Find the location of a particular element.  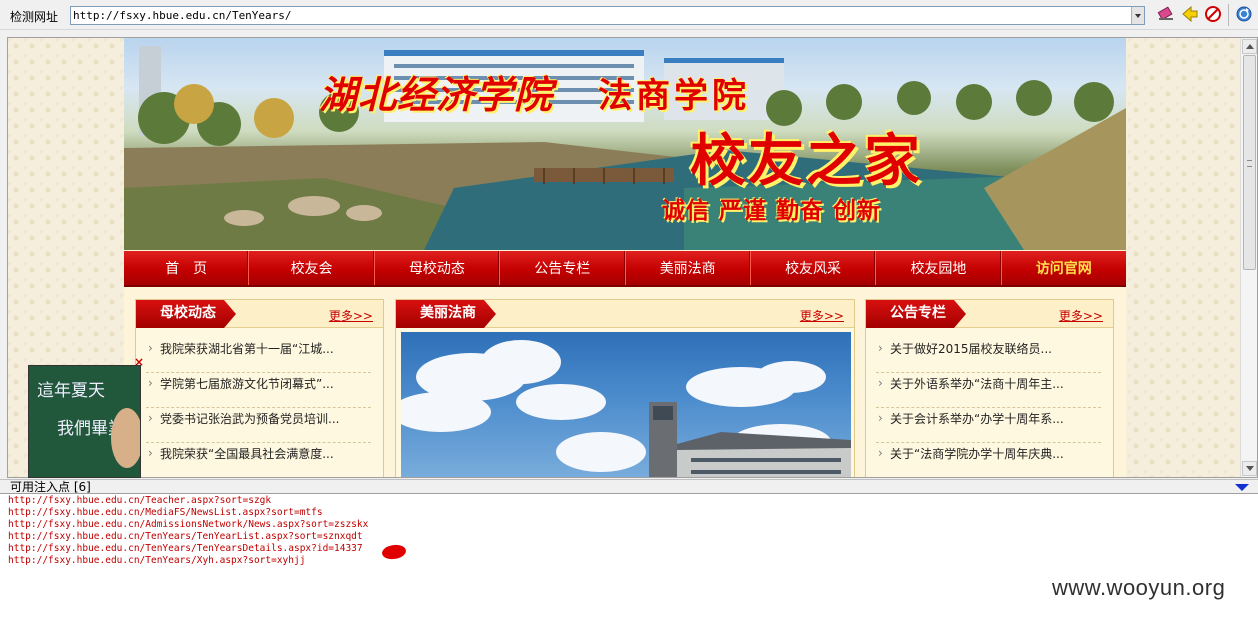

address-bar is located at coordinates (607, 15).